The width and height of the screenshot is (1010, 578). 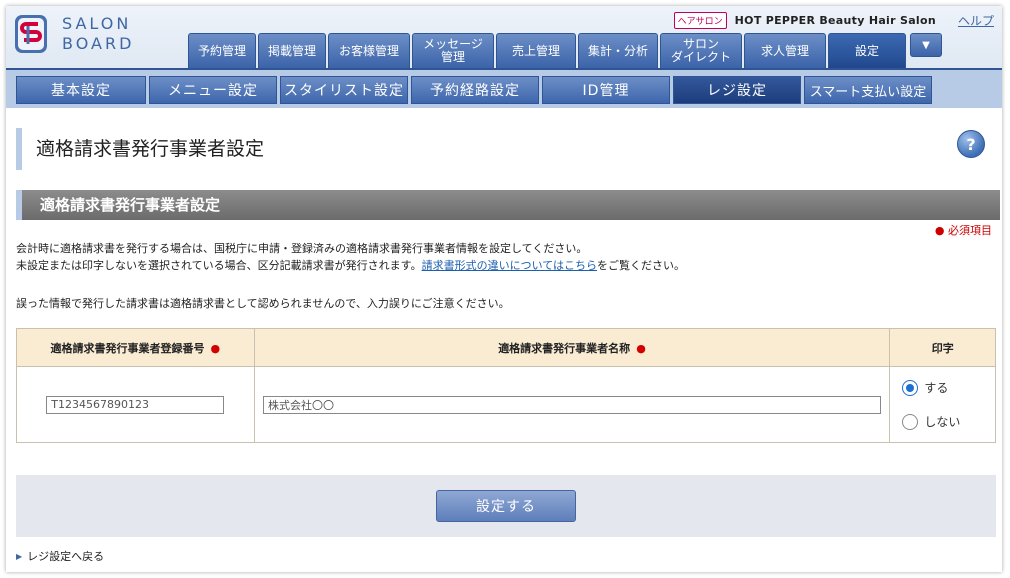 I want to click on registration-number-input, so click(x=135, y=404).